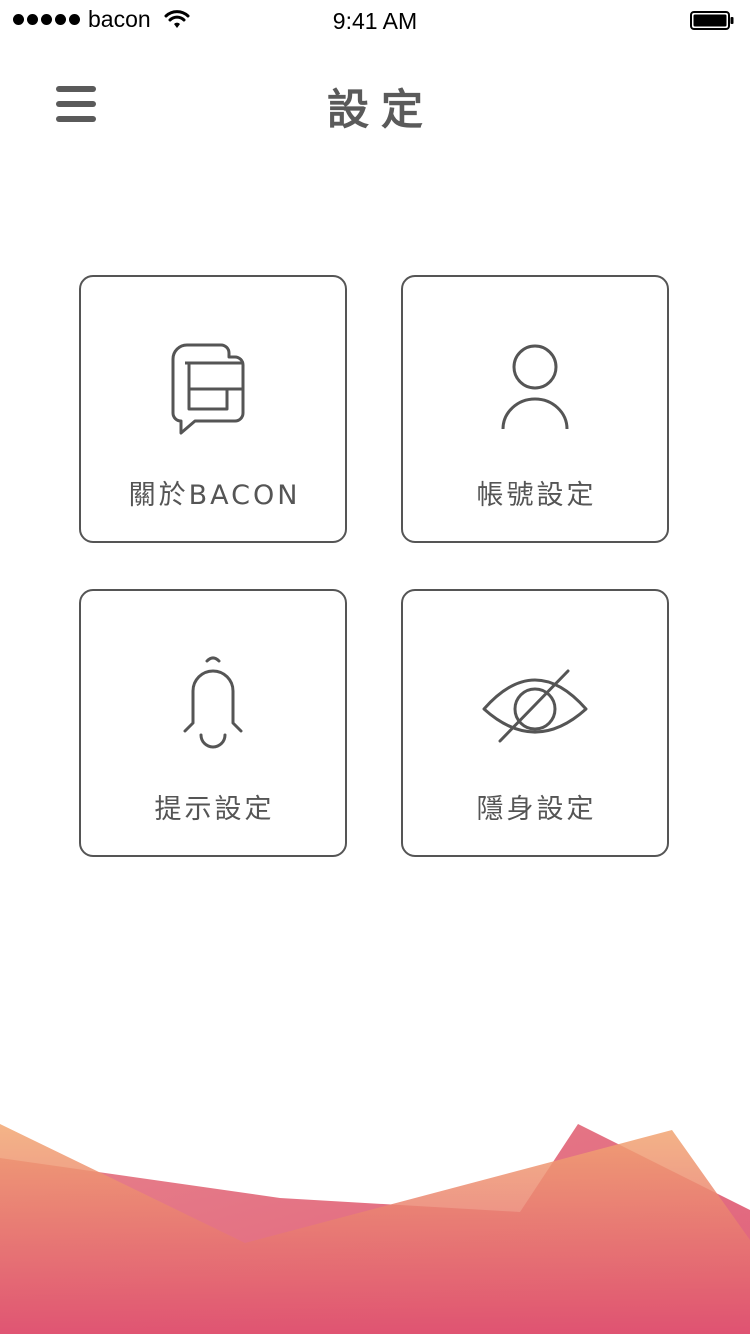 The width and height of the screenshot is (750, 1334). I want to click on about-bacon-tile: 關於BACON, so click(213, 409).